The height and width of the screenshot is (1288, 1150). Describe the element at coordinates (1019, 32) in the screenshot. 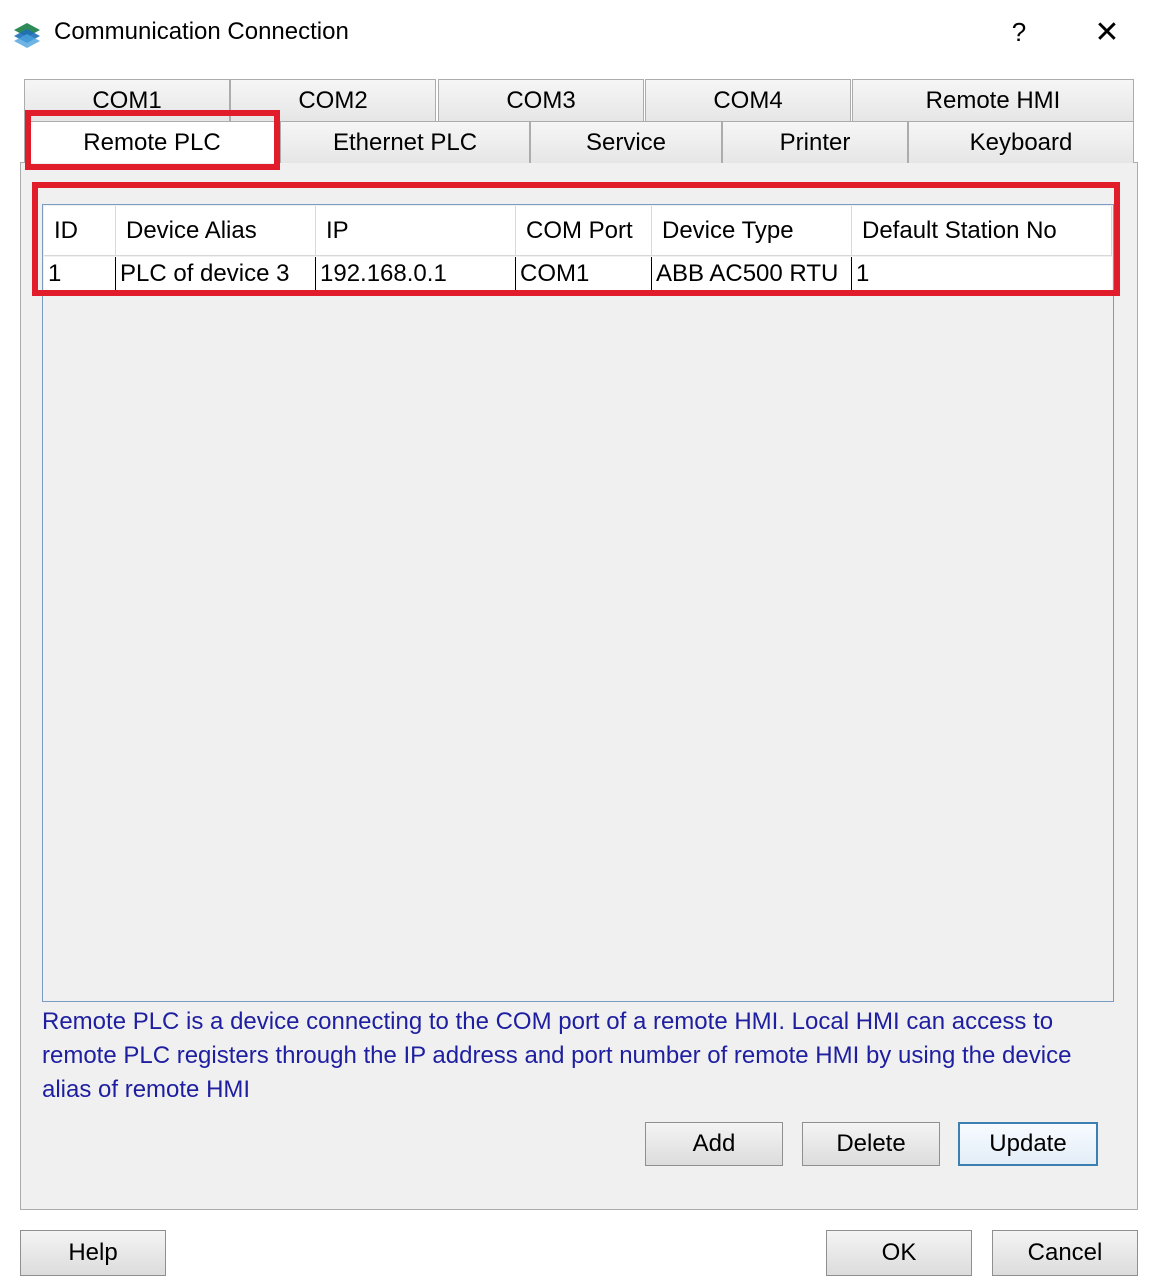

I see `help-question-button: ?` at that location.